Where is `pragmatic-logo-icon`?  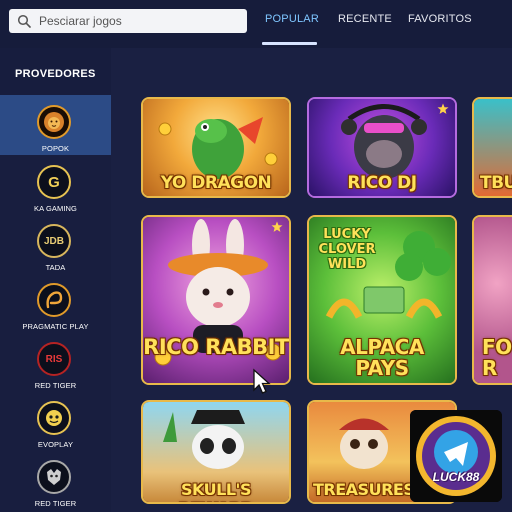
pragmatic-logo-icon is located at coordinates (54, 300).